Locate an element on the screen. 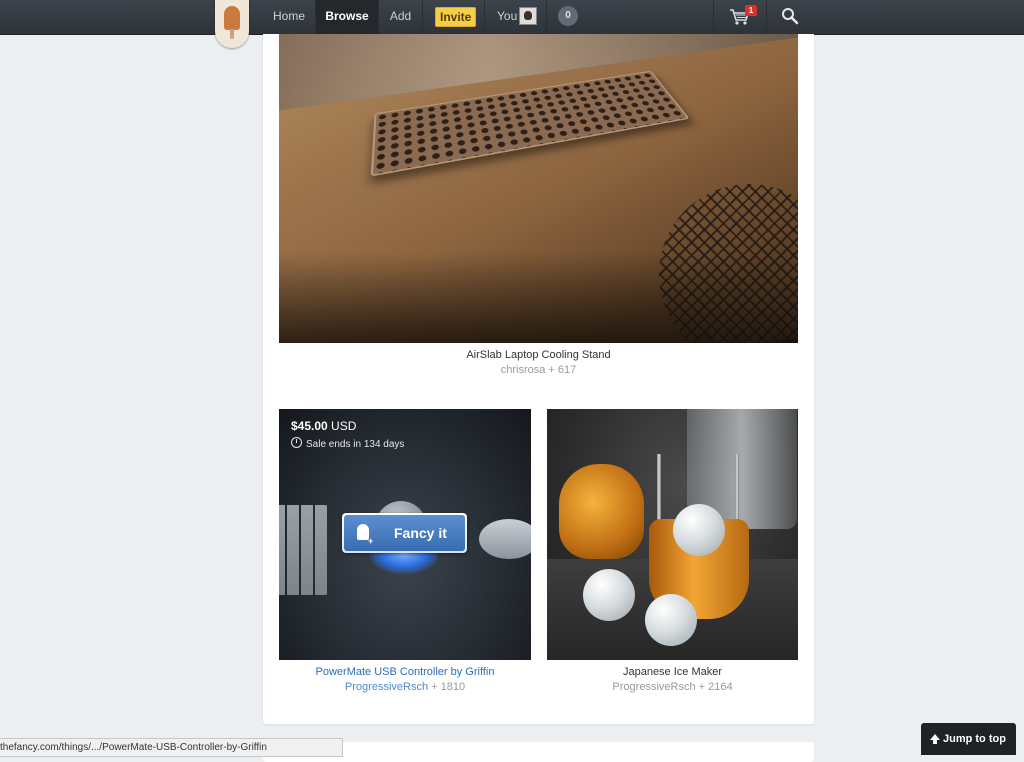 The image size is (1024, 762). ice-maker-product-image is located at coordinates (672, 534).